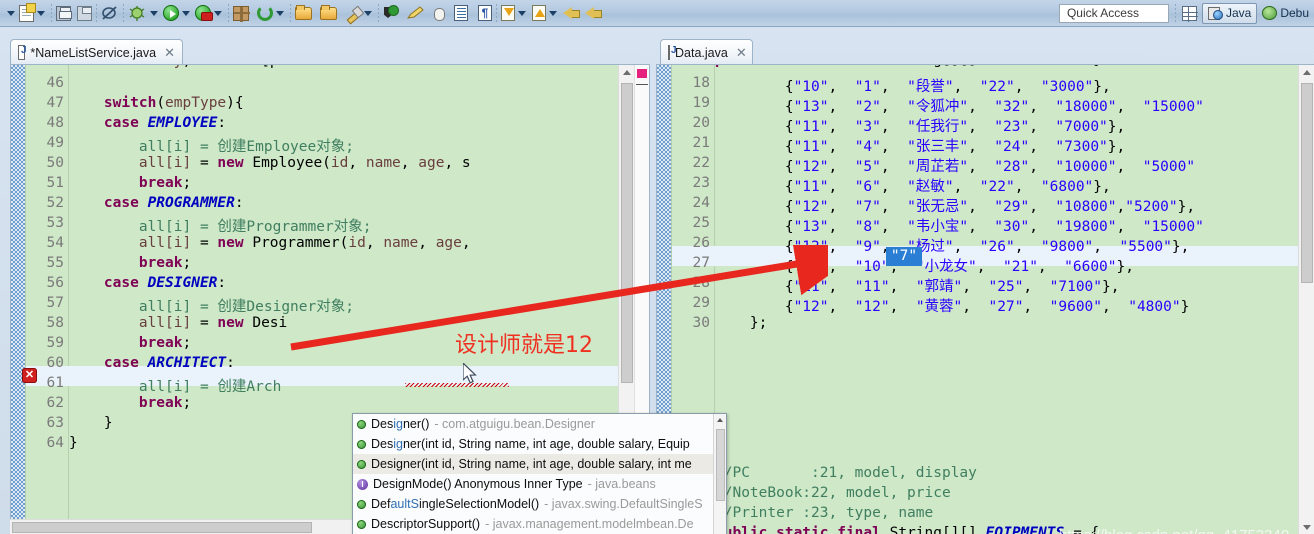  What do you see at coordinates (952, 245) in the screenshot?
I see `code-line: {"12", "9", "杨过", "26", "9800", "5500"},` at bounding box center [952, 245].